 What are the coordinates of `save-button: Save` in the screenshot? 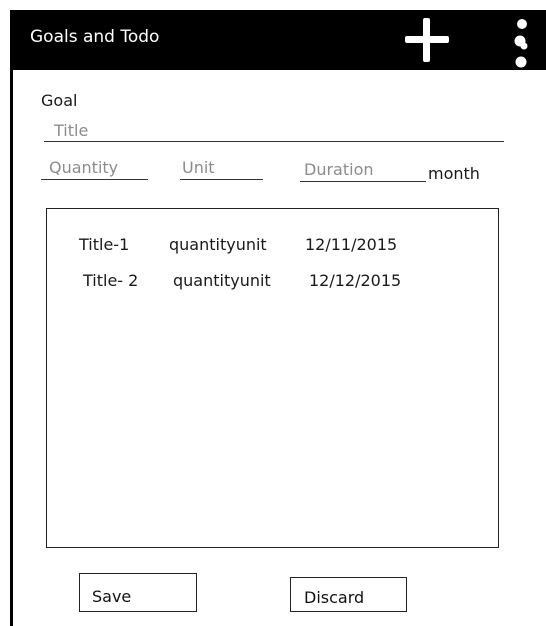 It's located at (138, 592).